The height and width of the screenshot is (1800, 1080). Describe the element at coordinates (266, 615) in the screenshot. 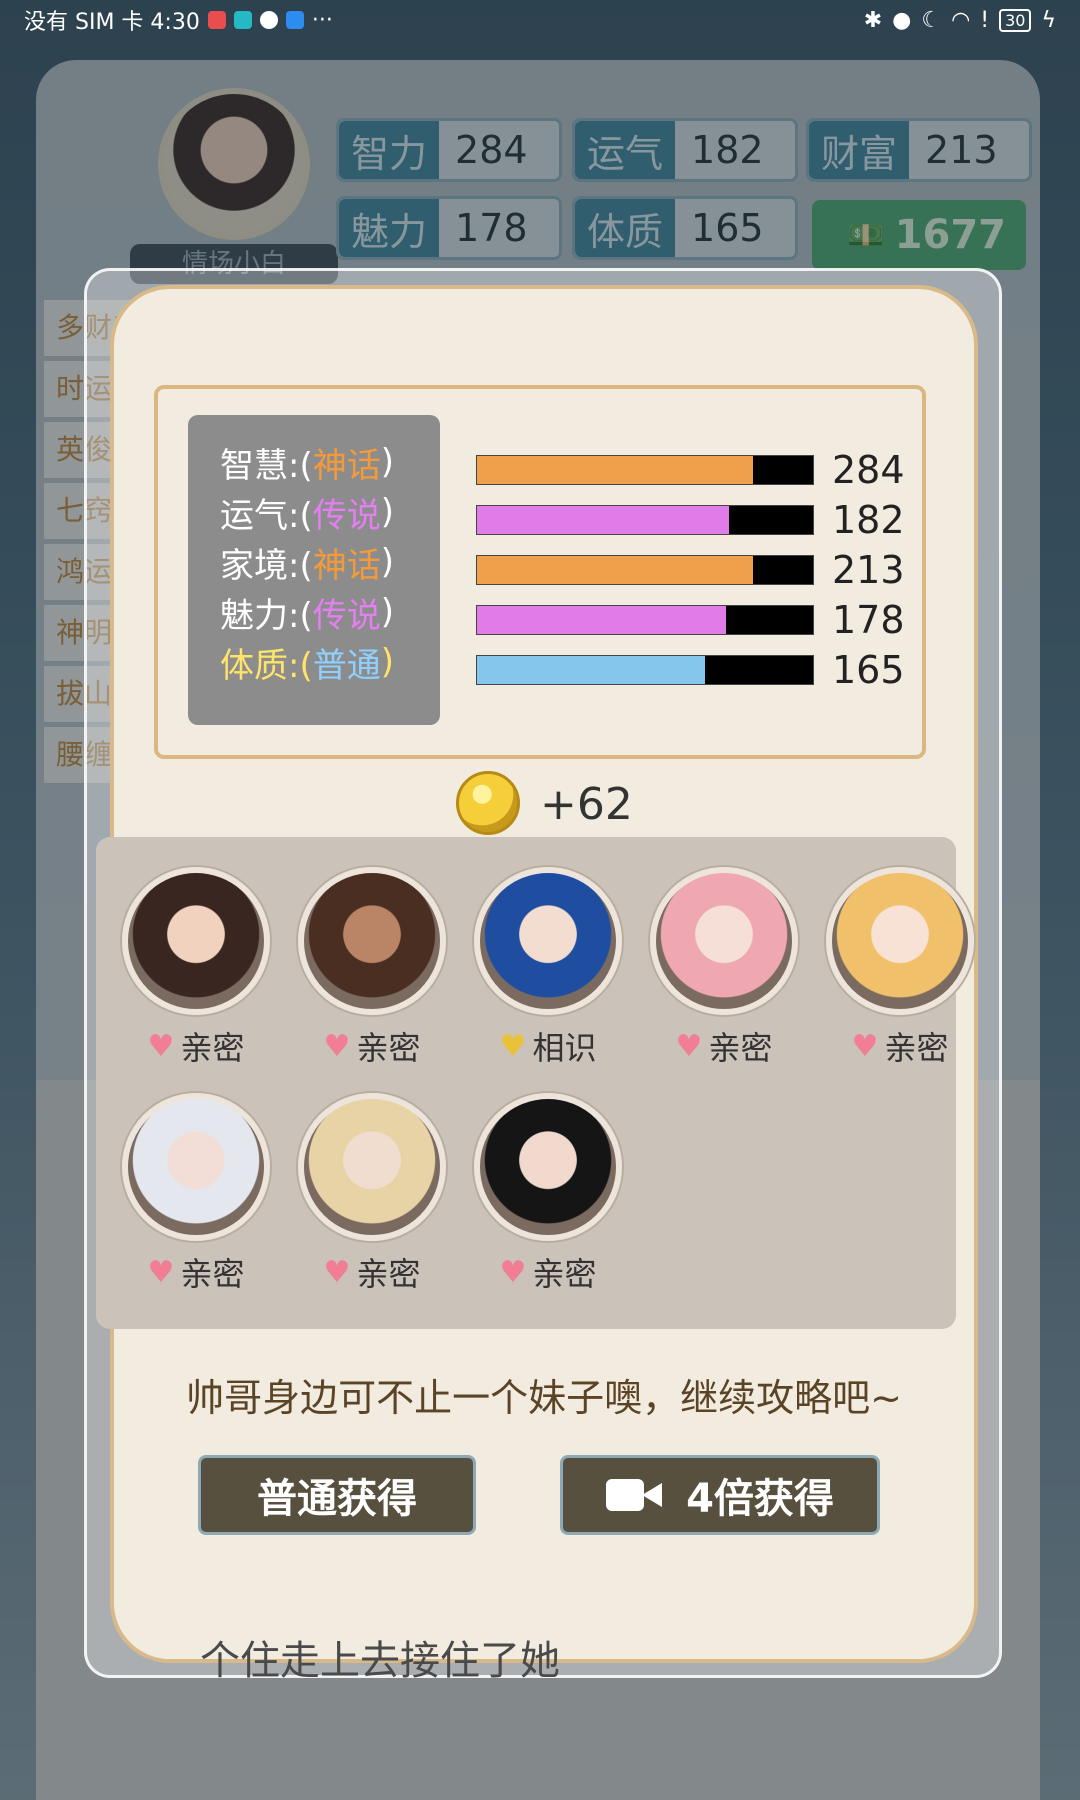

I see `attribute-name: 魅力:(` at that location.